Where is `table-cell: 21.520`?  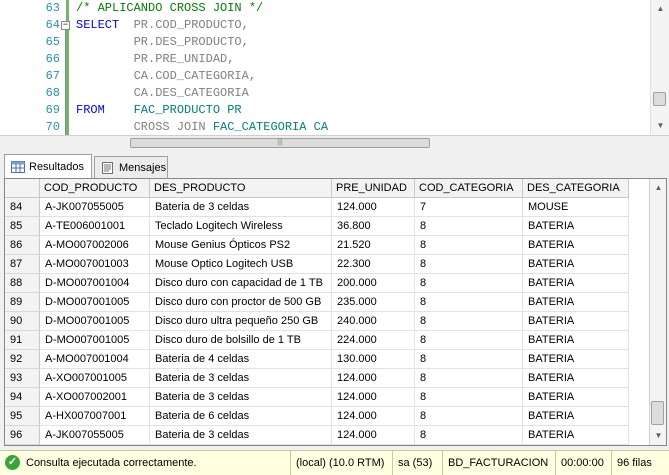
table-cell: 21.520 is located at coordinates (373, 245).